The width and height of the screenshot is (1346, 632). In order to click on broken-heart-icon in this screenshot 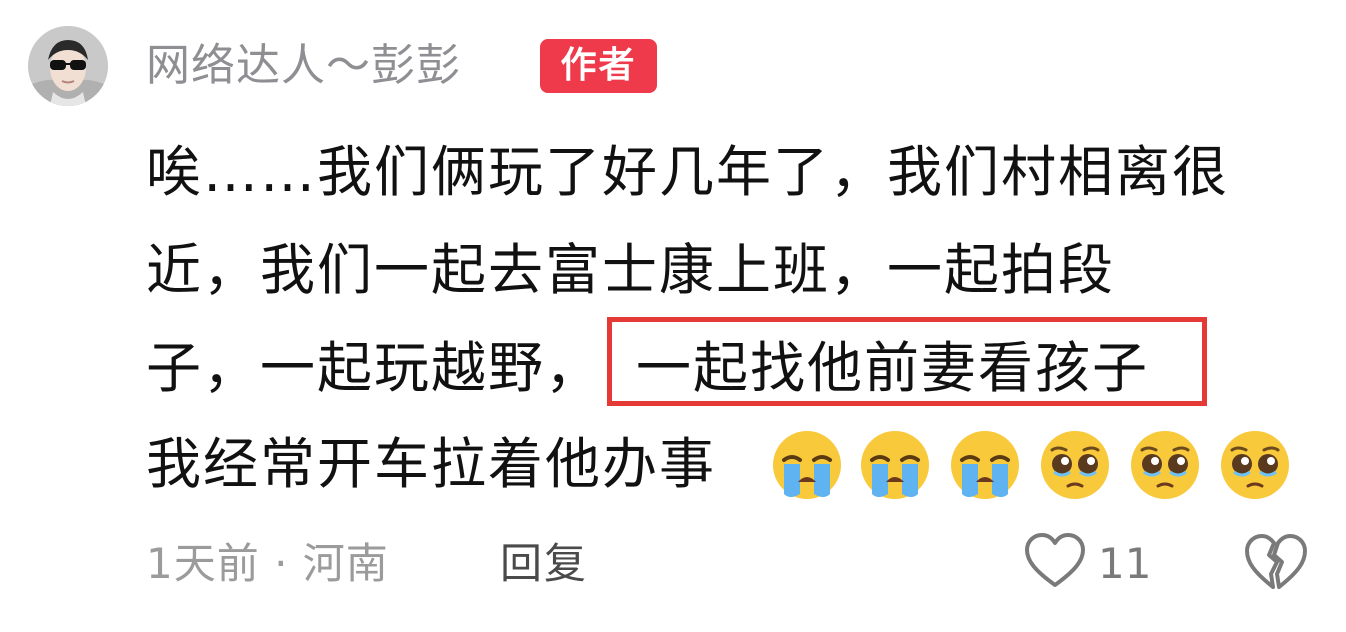, I will do `click(1276, 562)`.